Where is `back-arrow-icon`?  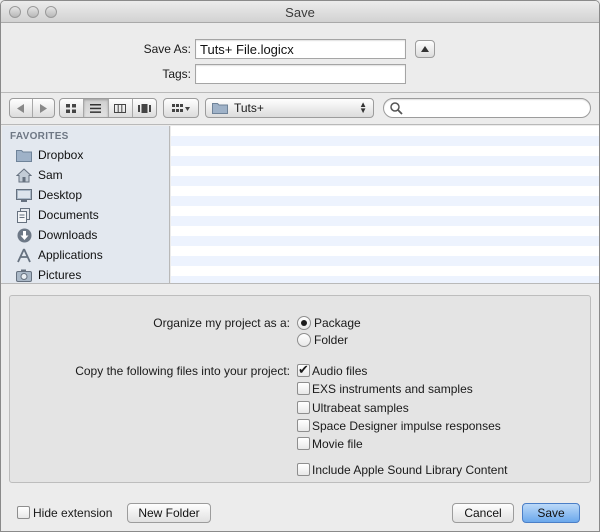
back-arrow-icon is located at coordinates (20, 108).